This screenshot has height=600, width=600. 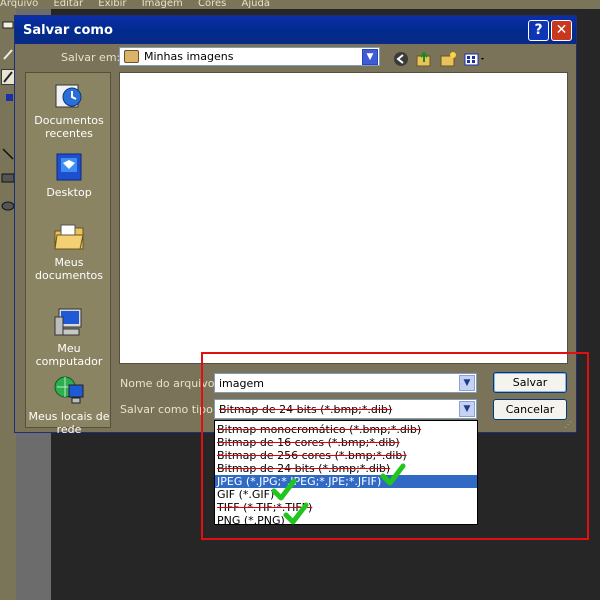 I want to click on save-button: Salvar, so click(x=530, y=382).